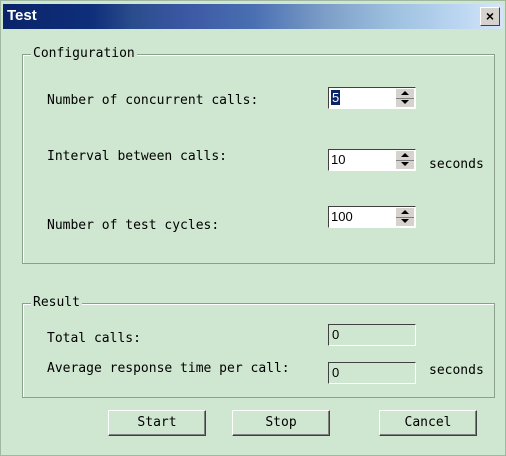 This screenshot has width=506, height=456. I want to click on concurrent-calls-spinner: 5, so click(372, 98).